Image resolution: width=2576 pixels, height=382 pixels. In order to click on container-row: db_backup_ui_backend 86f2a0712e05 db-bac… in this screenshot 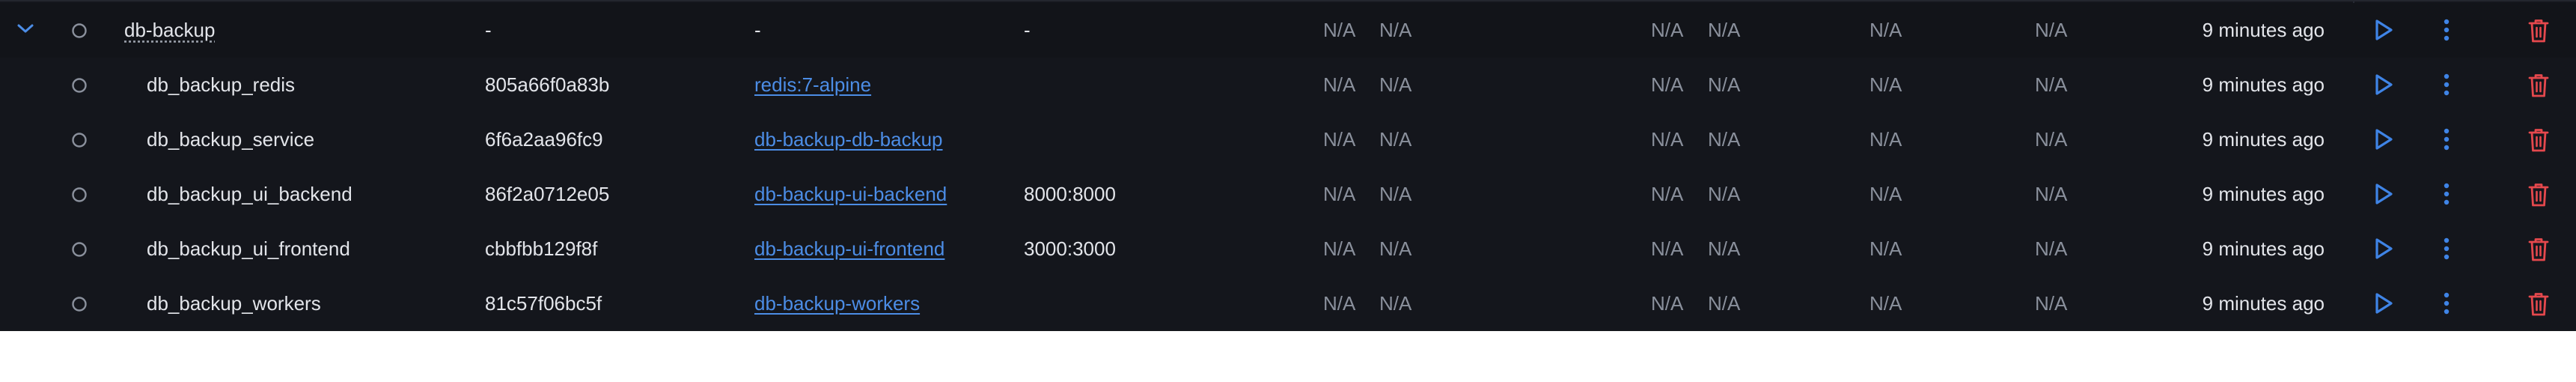, I will do `click(1288, 194)`.